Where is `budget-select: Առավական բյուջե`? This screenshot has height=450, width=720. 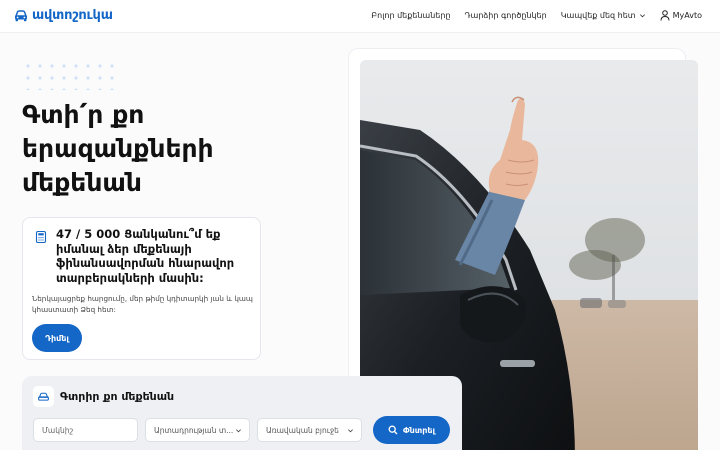
budget-select: Առավական բյուջե is located at coordinates (309, 430).